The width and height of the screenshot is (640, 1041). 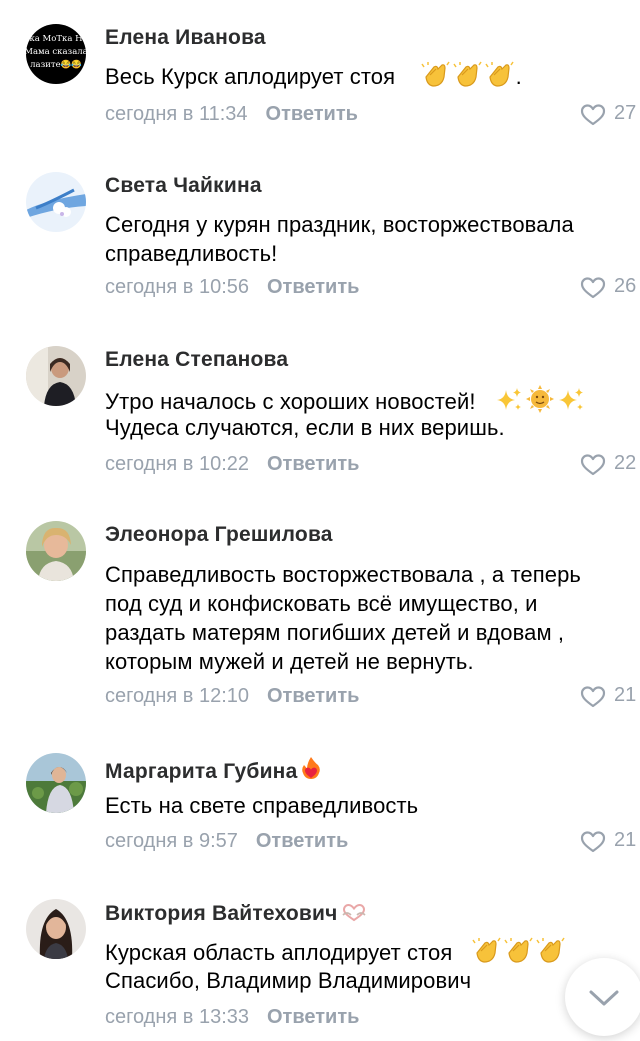 I want to click on comment-author: Элеонора Грешилова, so click(x=219, y=535).